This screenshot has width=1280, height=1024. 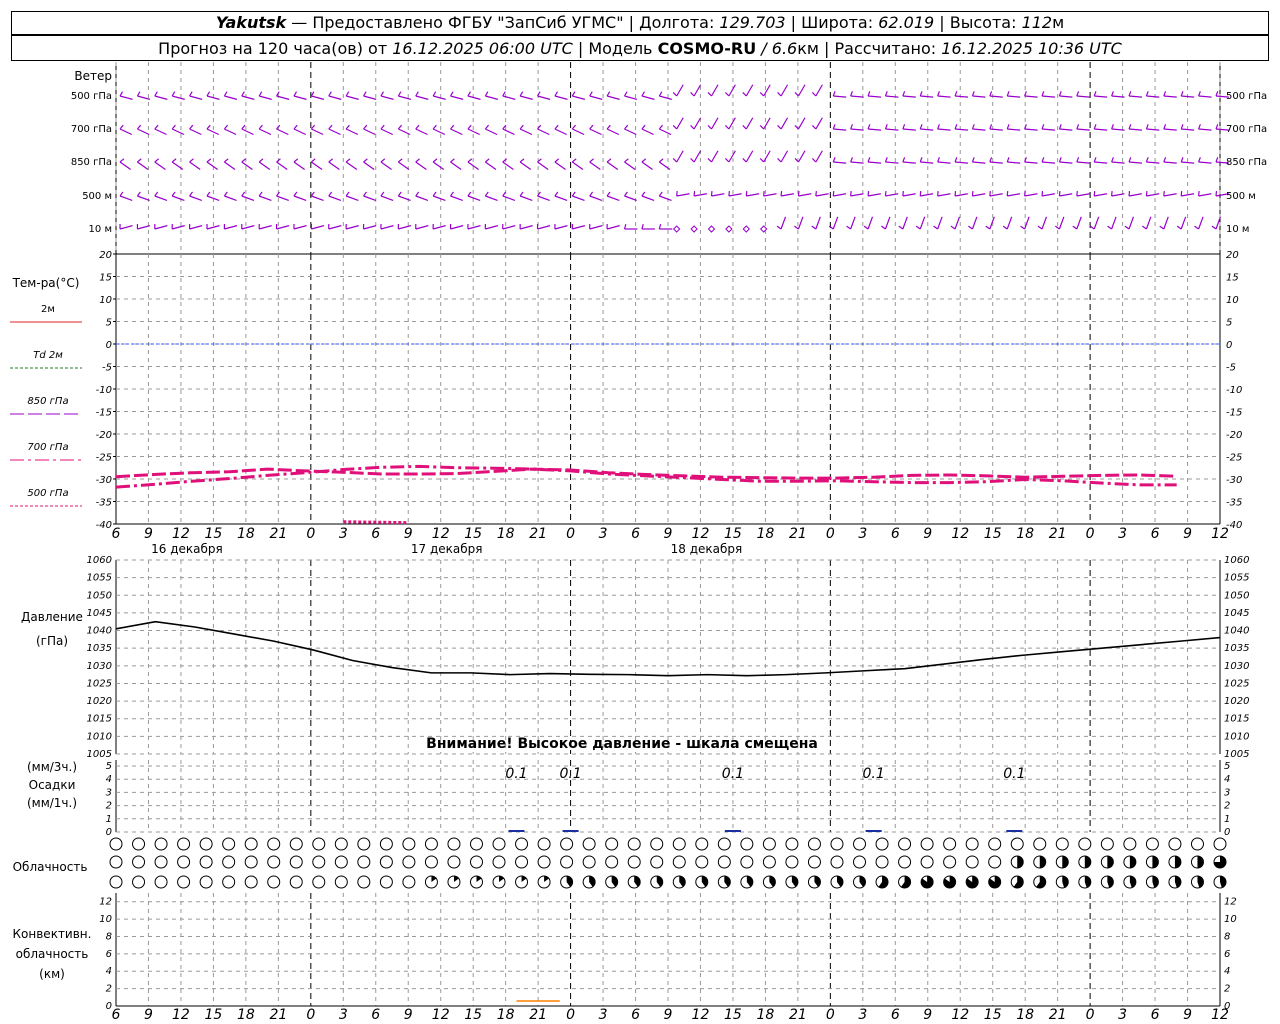 I want to click on pres-ytick-right: 1050, so click(x=1236, y=595).